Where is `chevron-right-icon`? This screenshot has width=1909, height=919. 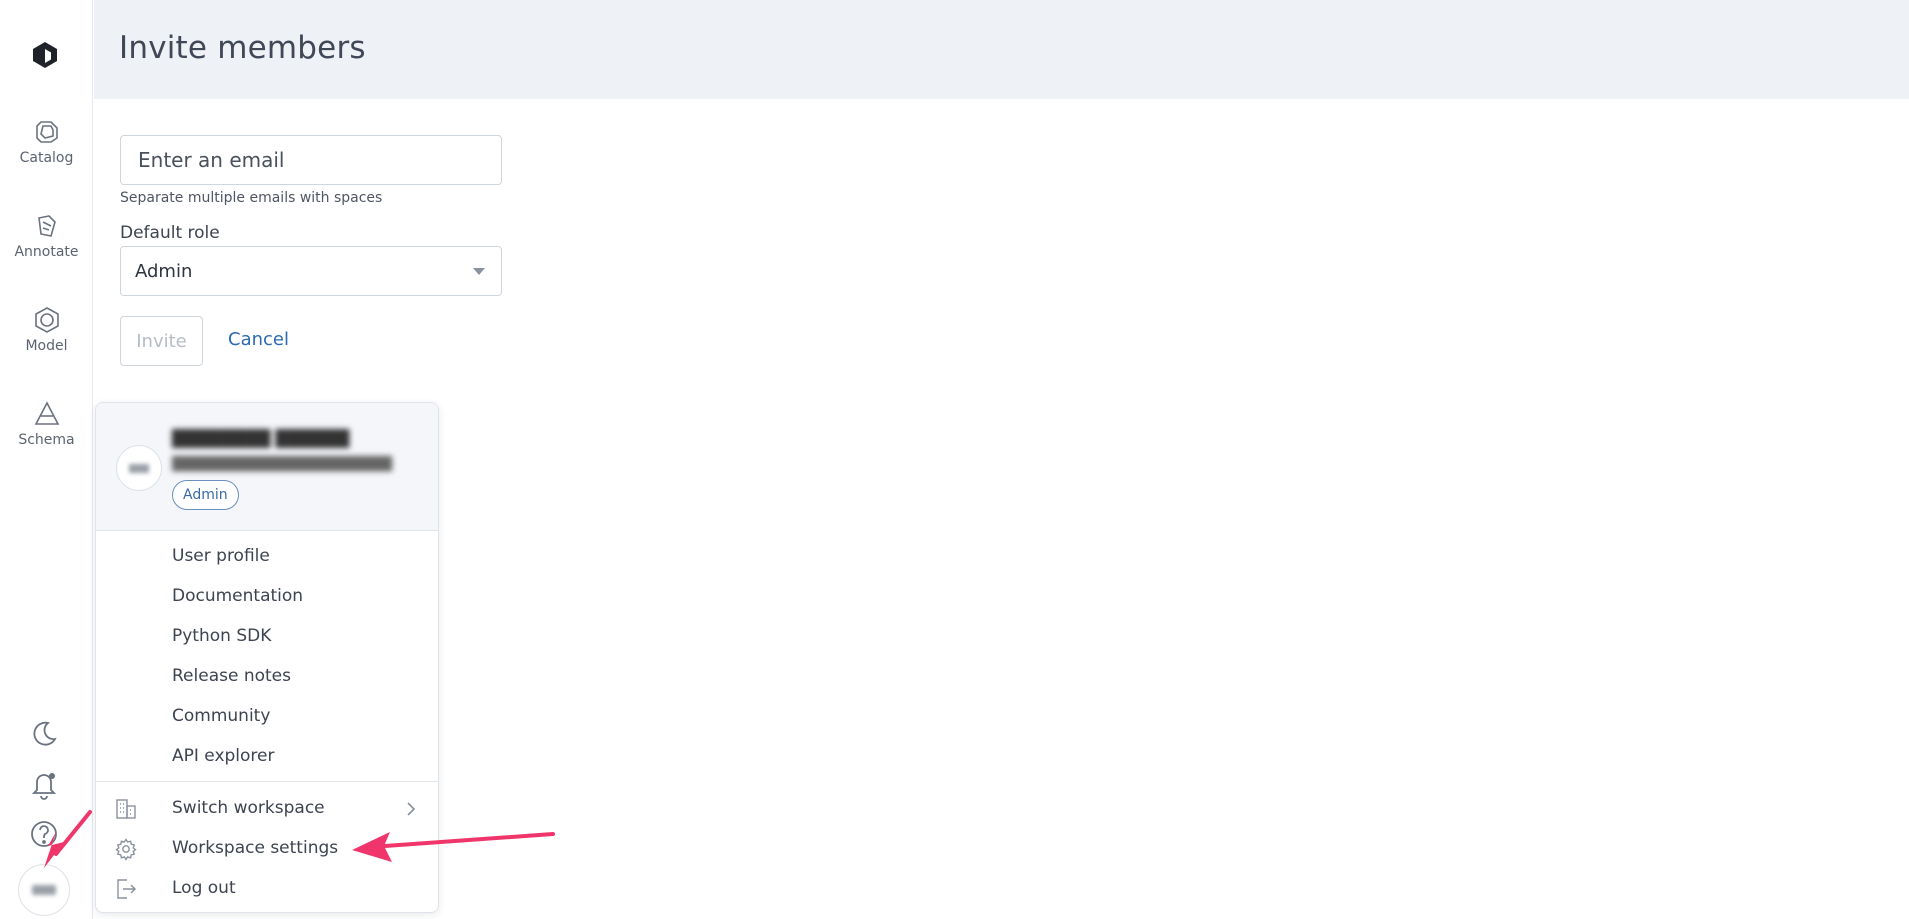
chevron-right-icon is located at coordinates (411, 809).